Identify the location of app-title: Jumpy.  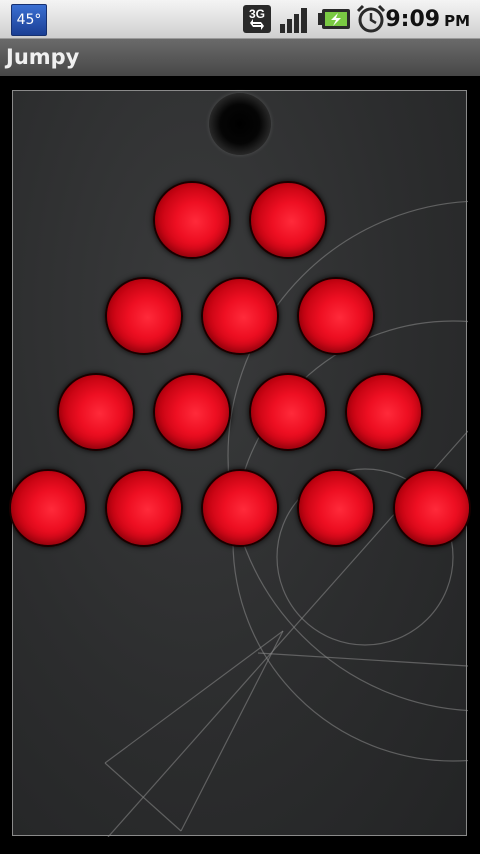
(43, 57).